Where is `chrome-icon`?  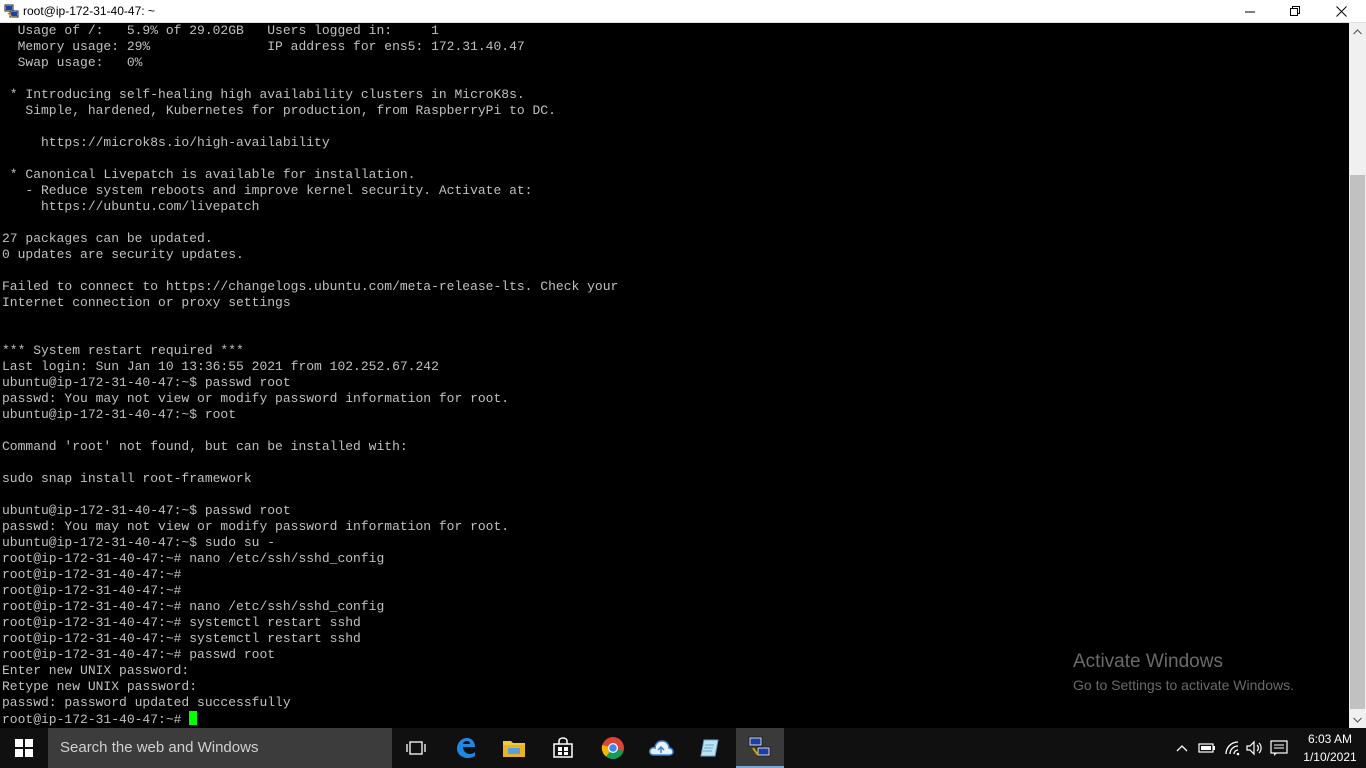 chrome-icon is located at coordinates (612, 748).